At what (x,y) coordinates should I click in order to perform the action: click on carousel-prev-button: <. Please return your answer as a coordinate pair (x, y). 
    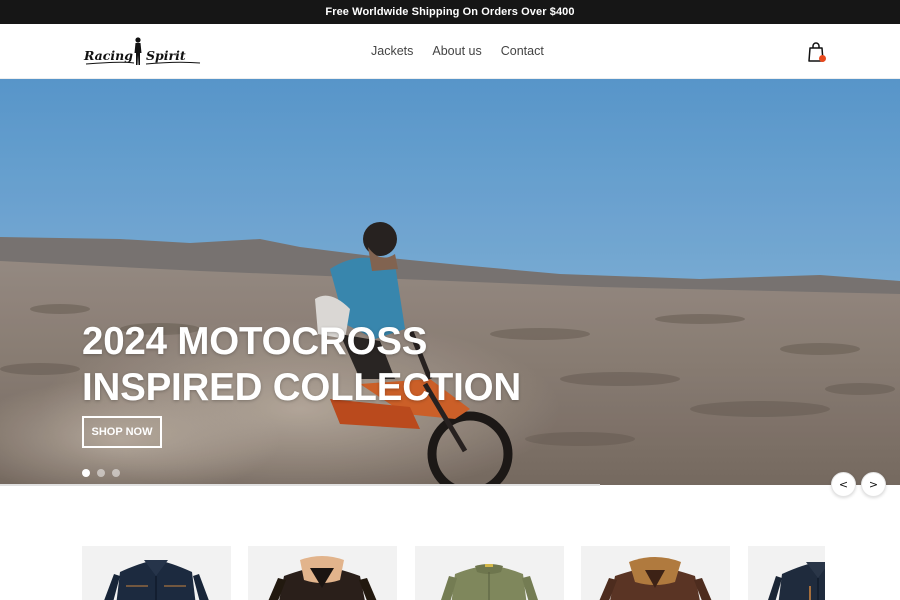
    Looking at the image, I should click on (843, 484).